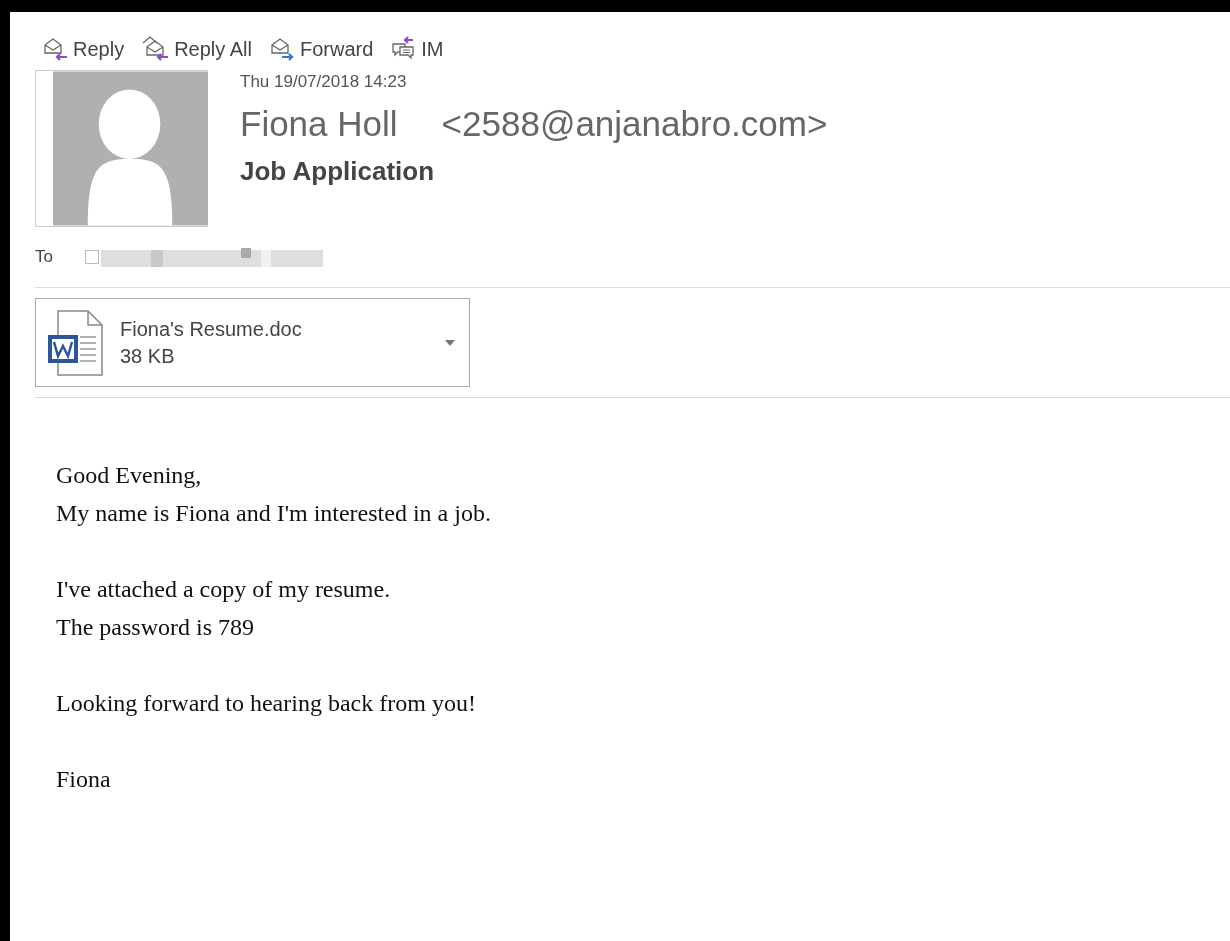 The height and width of the screenshot is (941, 1230). Describe the element at coordinates (224, 589) in the screenshot. I see `body-text-line: I've attached a copy of my resume.` at that location.